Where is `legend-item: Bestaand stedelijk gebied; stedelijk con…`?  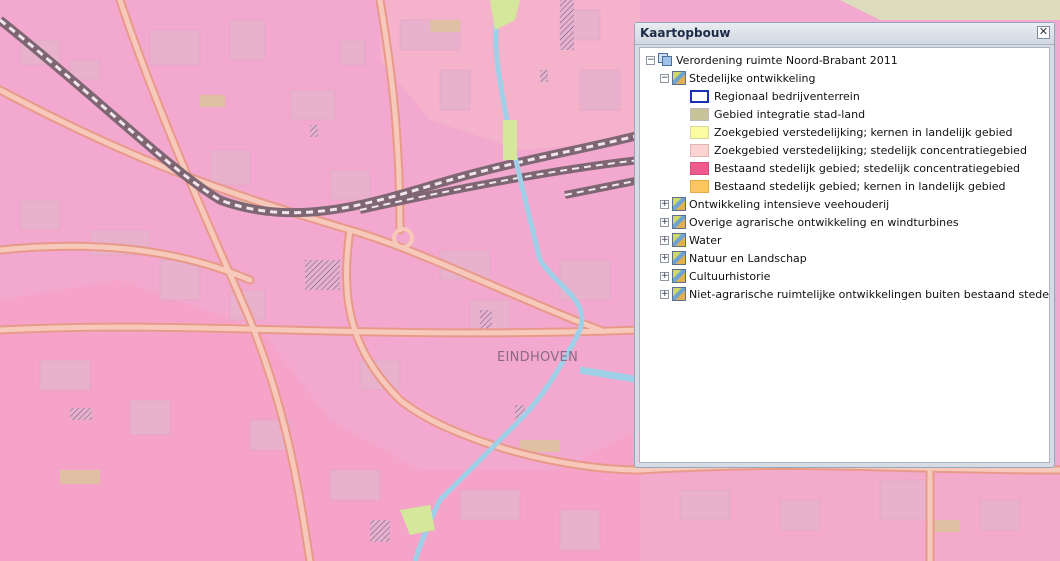
legend-item: Bestaand stedelijk gebied; stedelijk con… is located at coordinates (855, 168).